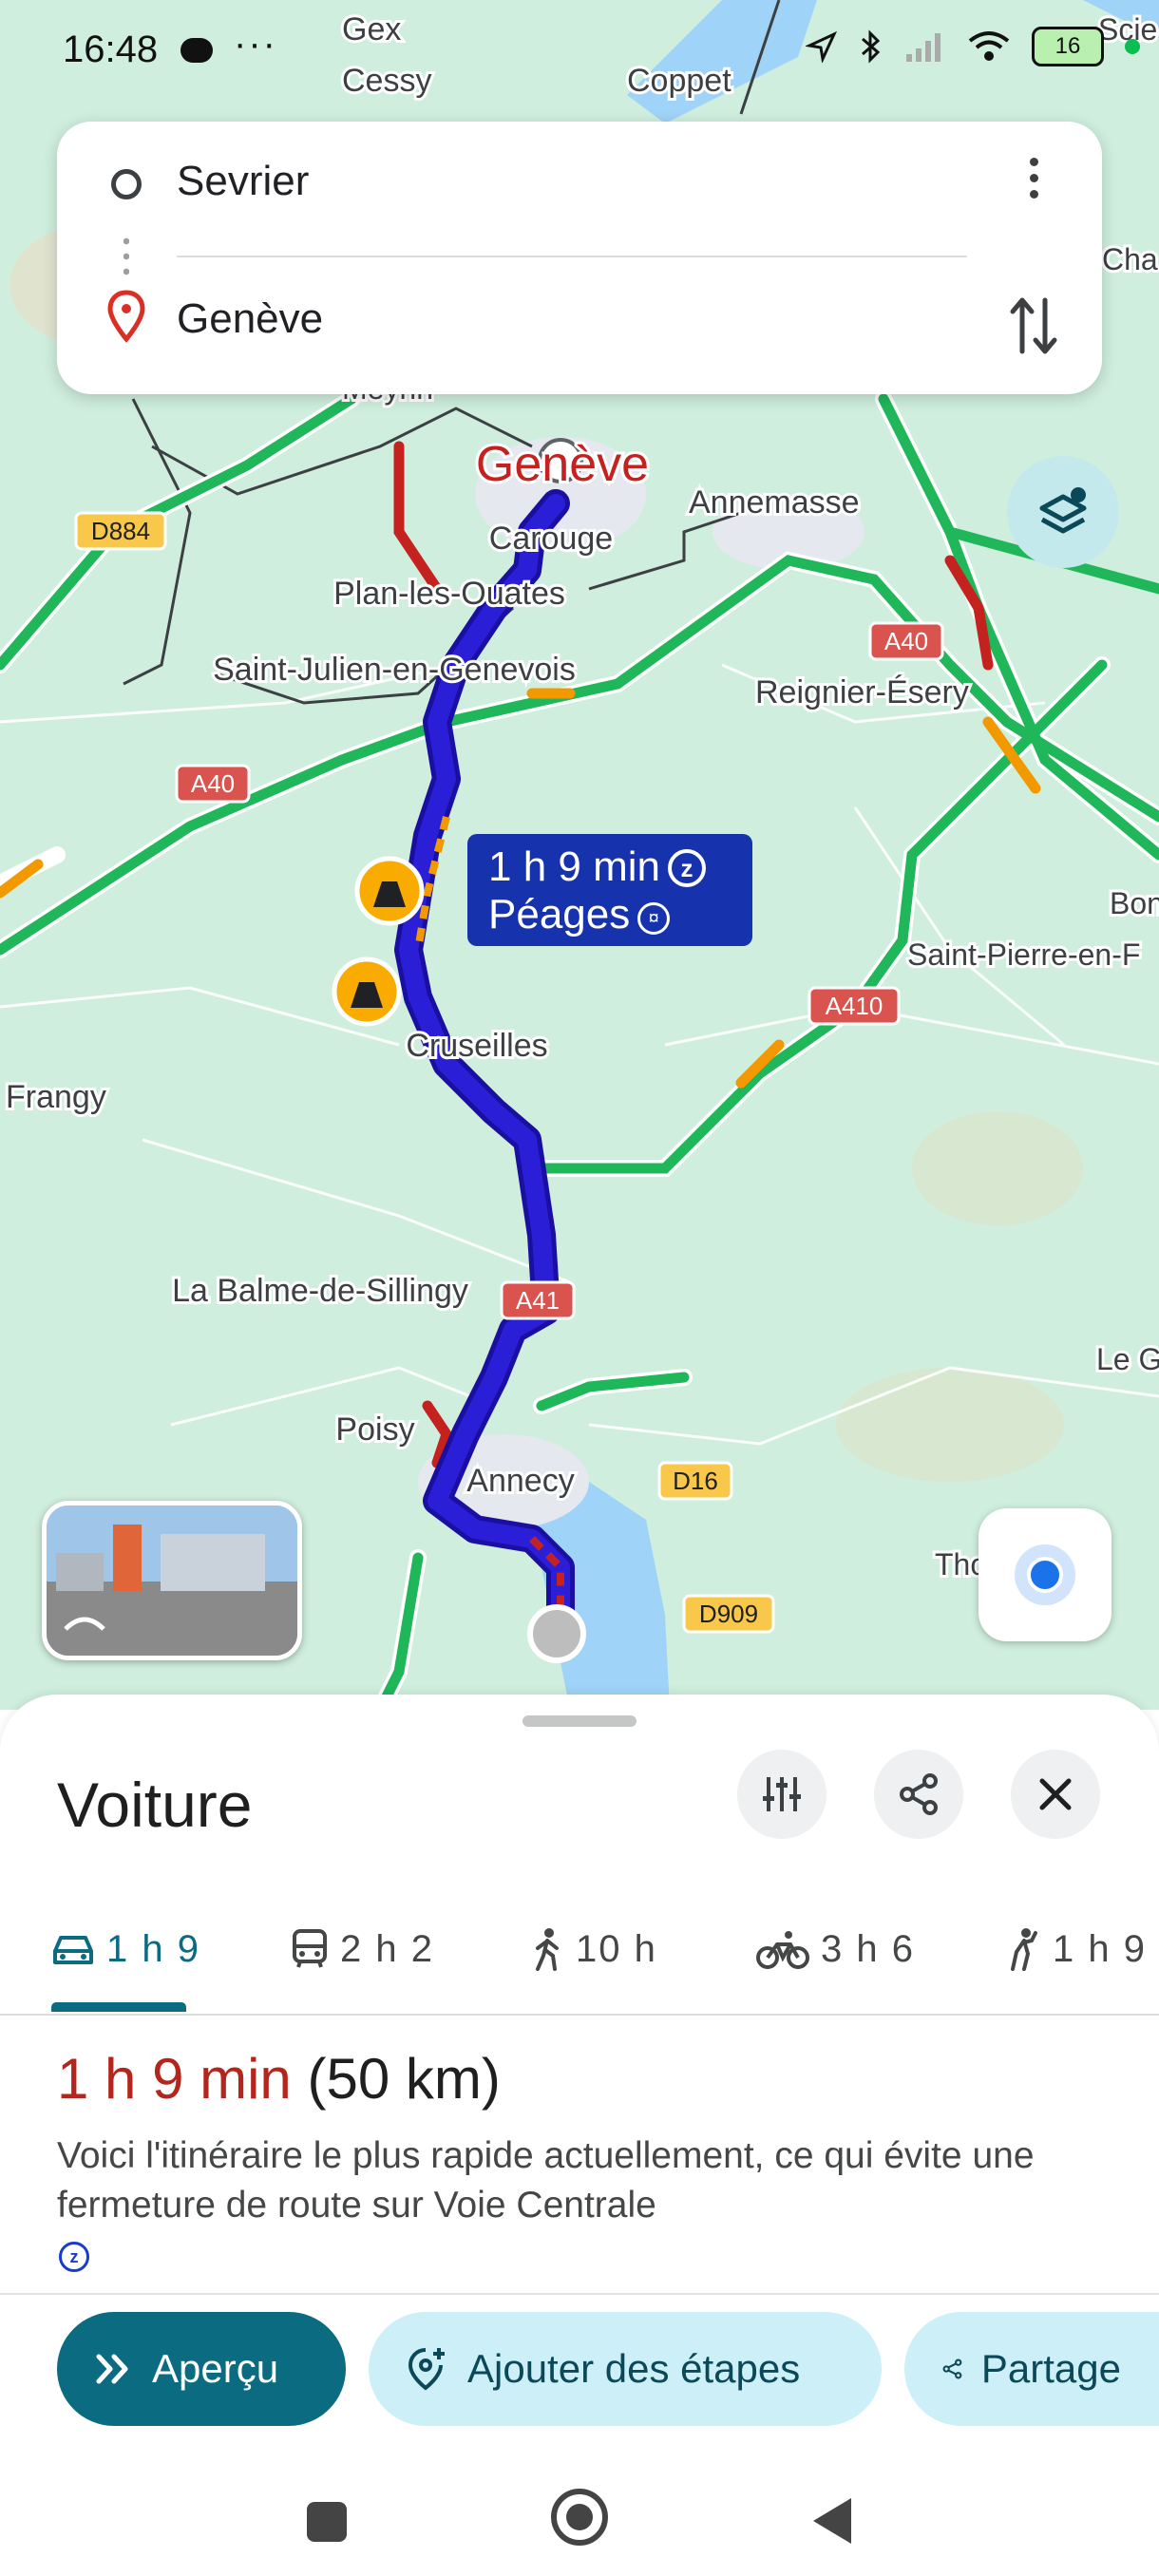  What do you see at coordinates (1132, 46) in the screenshot?
I see `charging-dot-icon` at bounding box center [1132, 46].